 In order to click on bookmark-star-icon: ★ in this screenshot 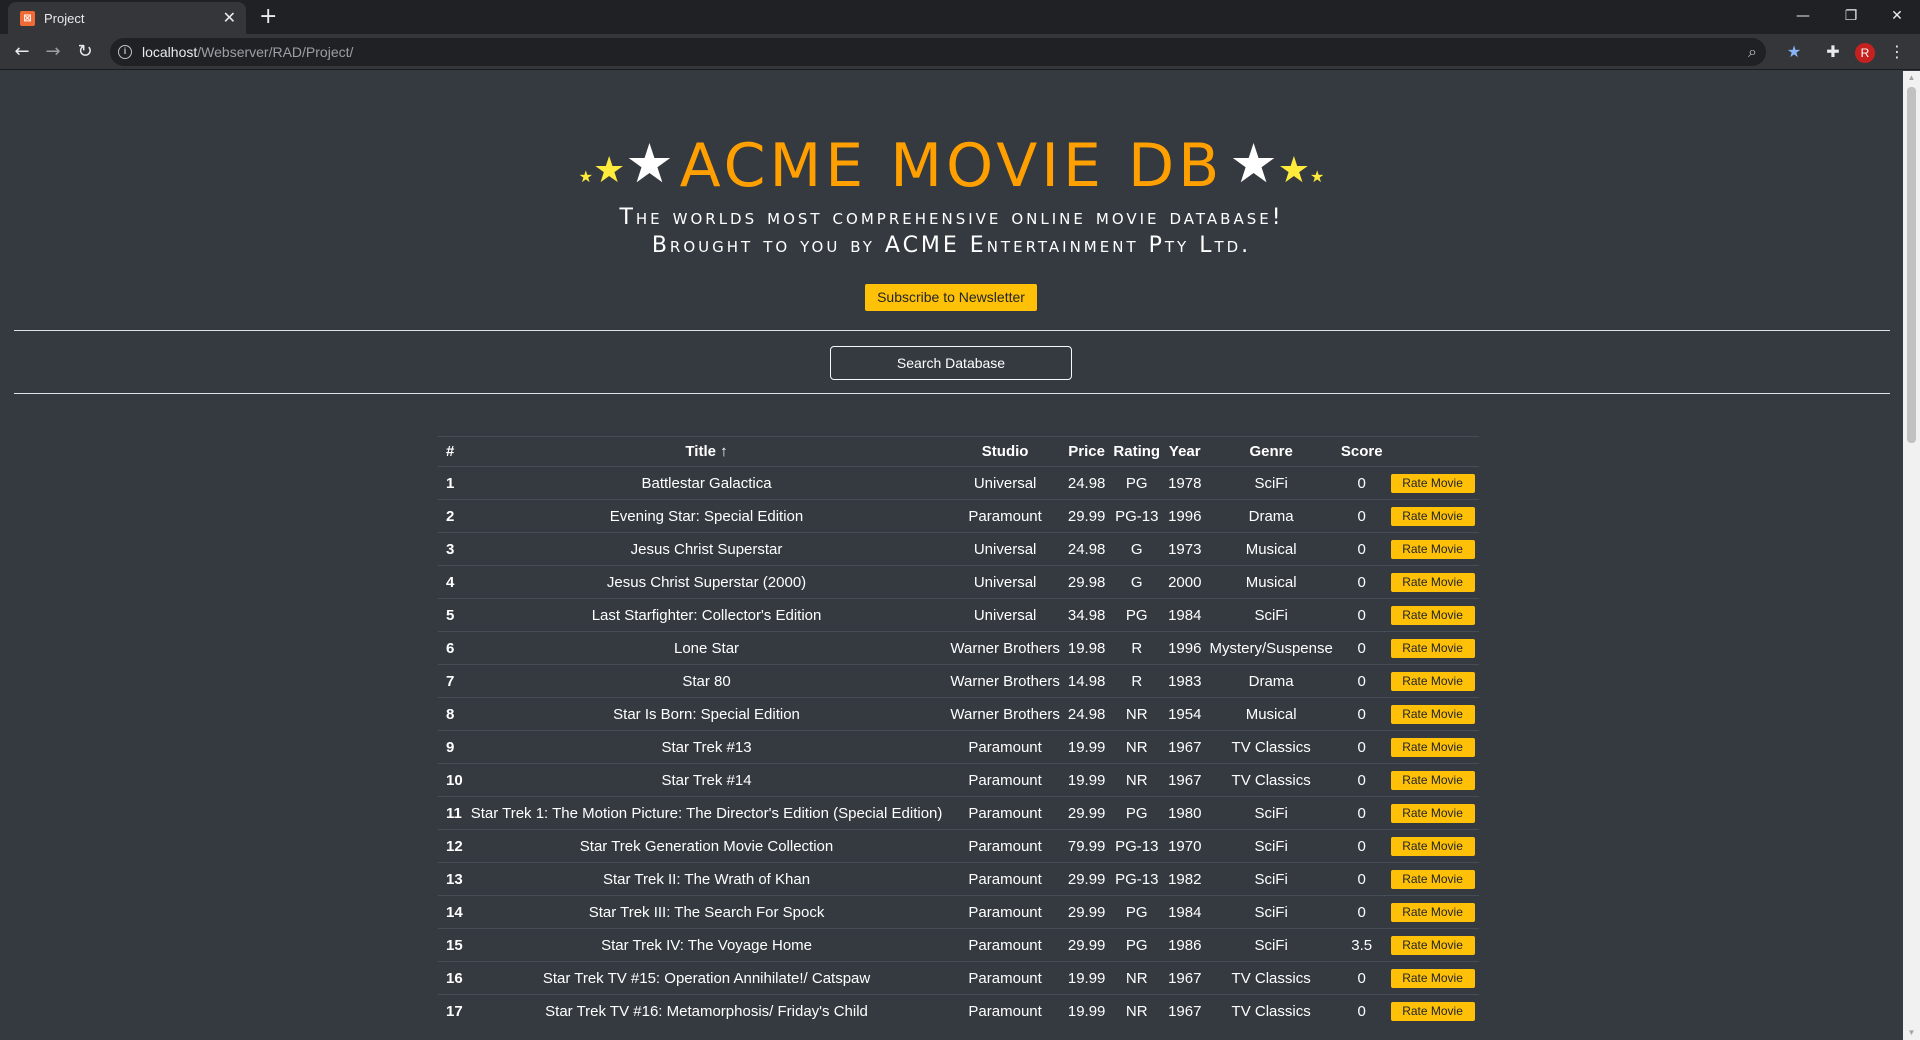, I will do `click(1794, 52)`.